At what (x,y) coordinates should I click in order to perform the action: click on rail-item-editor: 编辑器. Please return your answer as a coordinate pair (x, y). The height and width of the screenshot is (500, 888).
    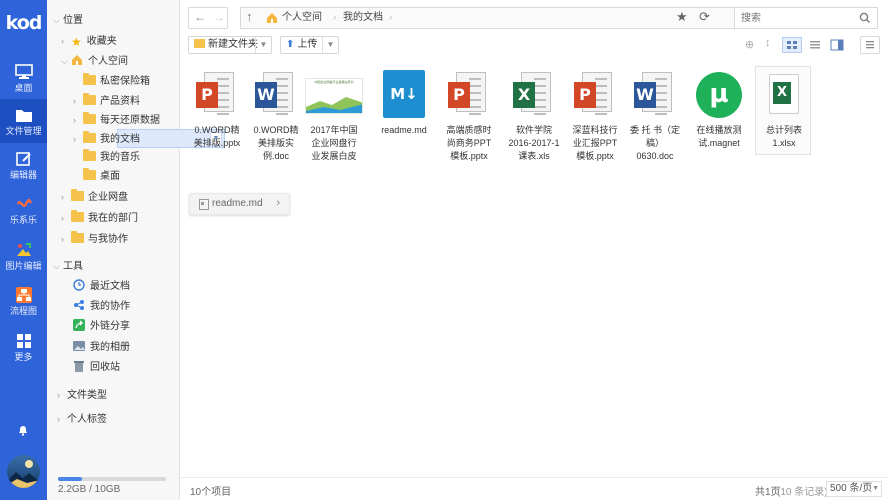
    Looking at the image, I should click on (23, 165).